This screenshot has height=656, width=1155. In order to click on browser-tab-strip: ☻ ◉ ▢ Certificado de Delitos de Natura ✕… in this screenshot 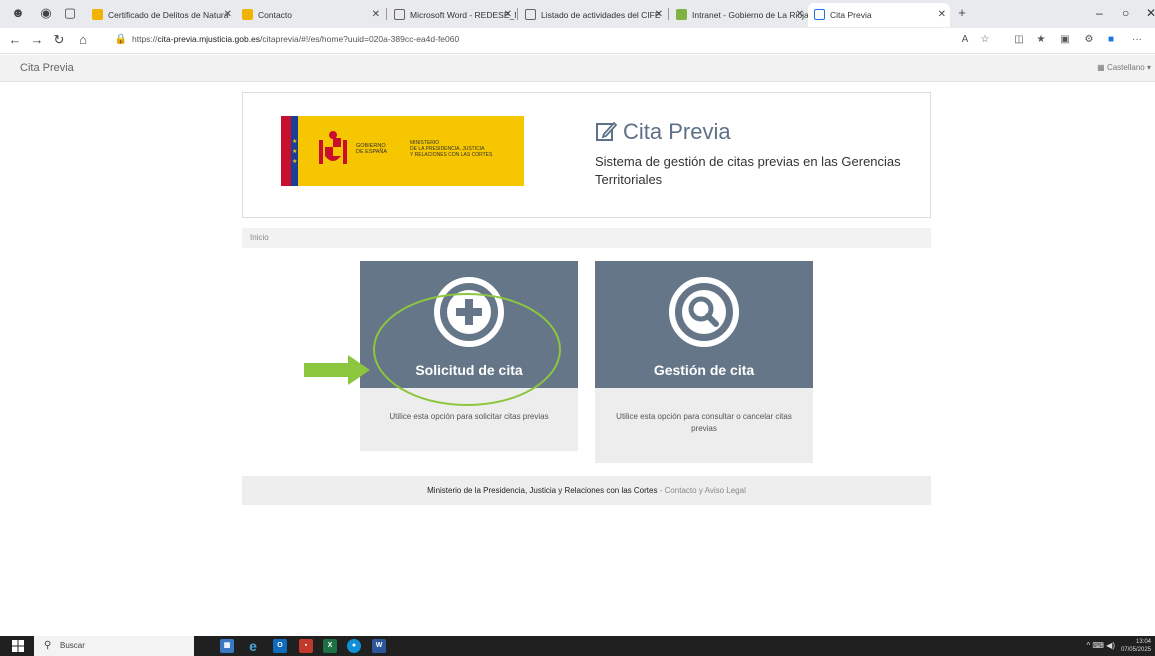, I will do `click(577, 14)`.